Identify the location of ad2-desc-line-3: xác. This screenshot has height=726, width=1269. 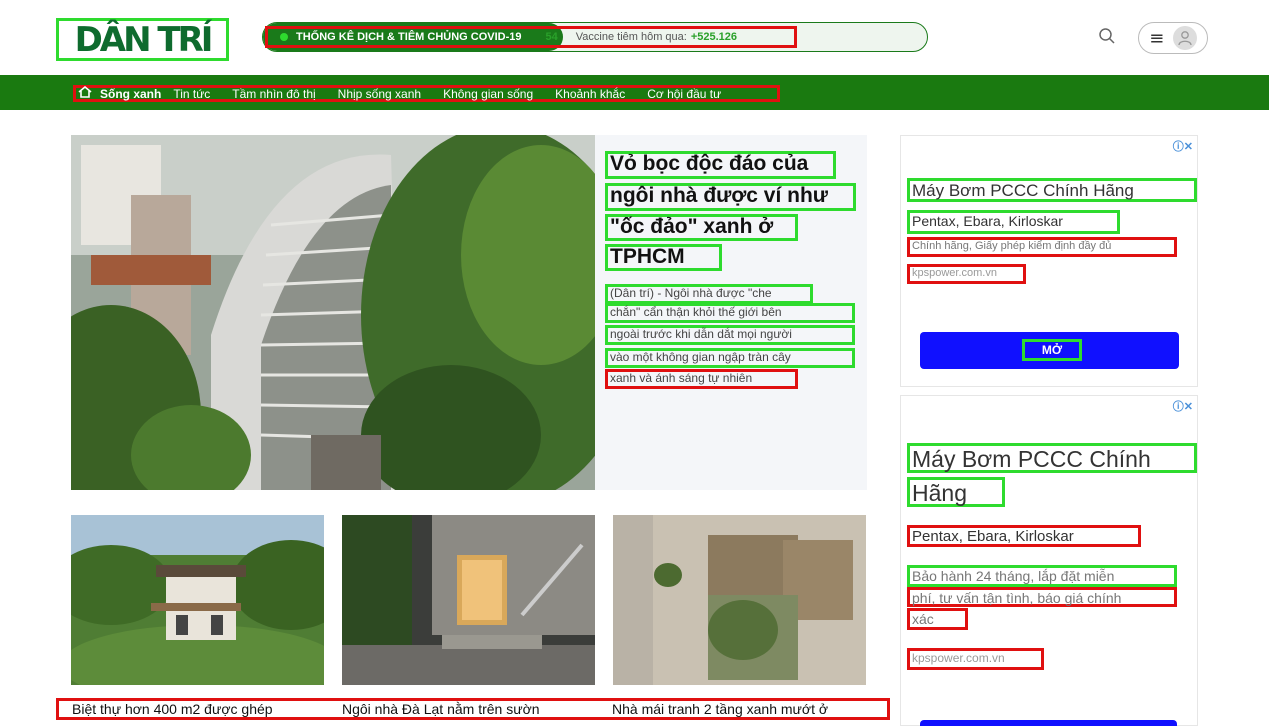
(937, 619).